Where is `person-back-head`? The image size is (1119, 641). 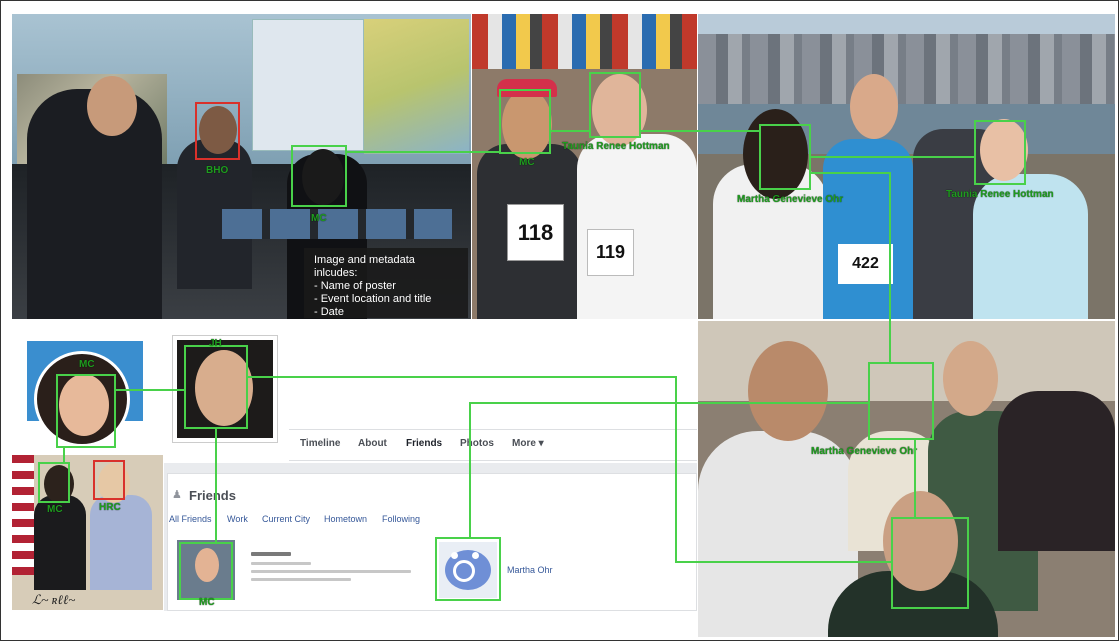
person-back-head is located at coordinates (112, 106).